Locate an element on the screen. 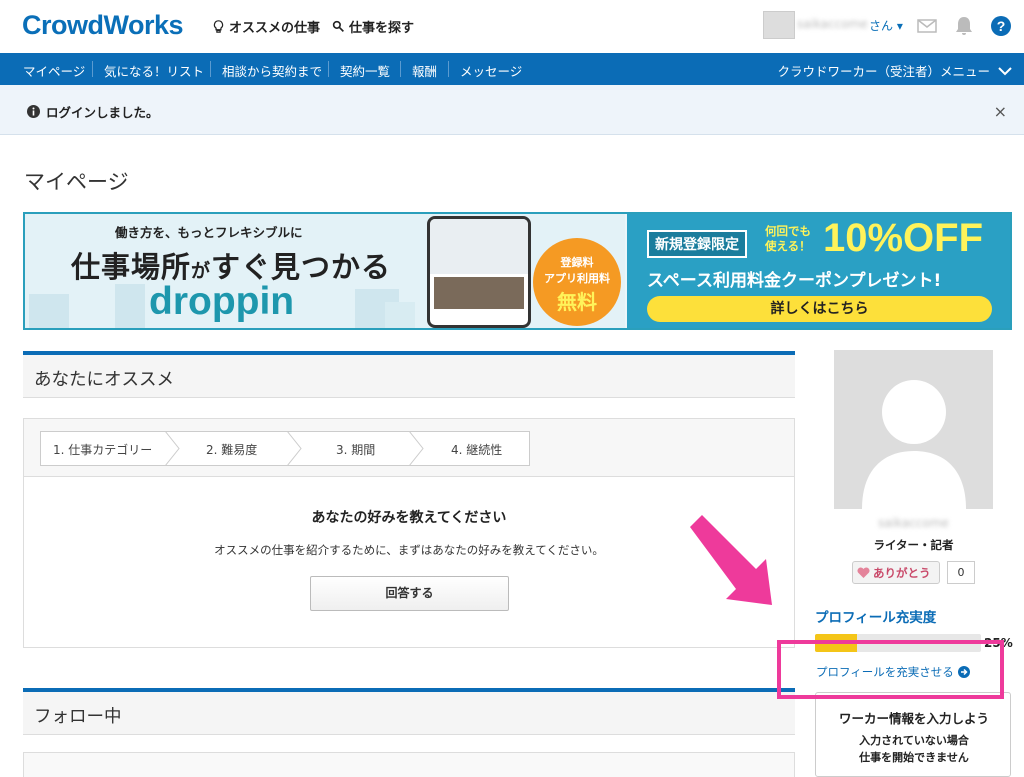 Image resolution: width=1024 pixels, height=777 pixels. banner-tagline: 働き方を、もっとフレキシブルに is located at coordinates (209, 232).